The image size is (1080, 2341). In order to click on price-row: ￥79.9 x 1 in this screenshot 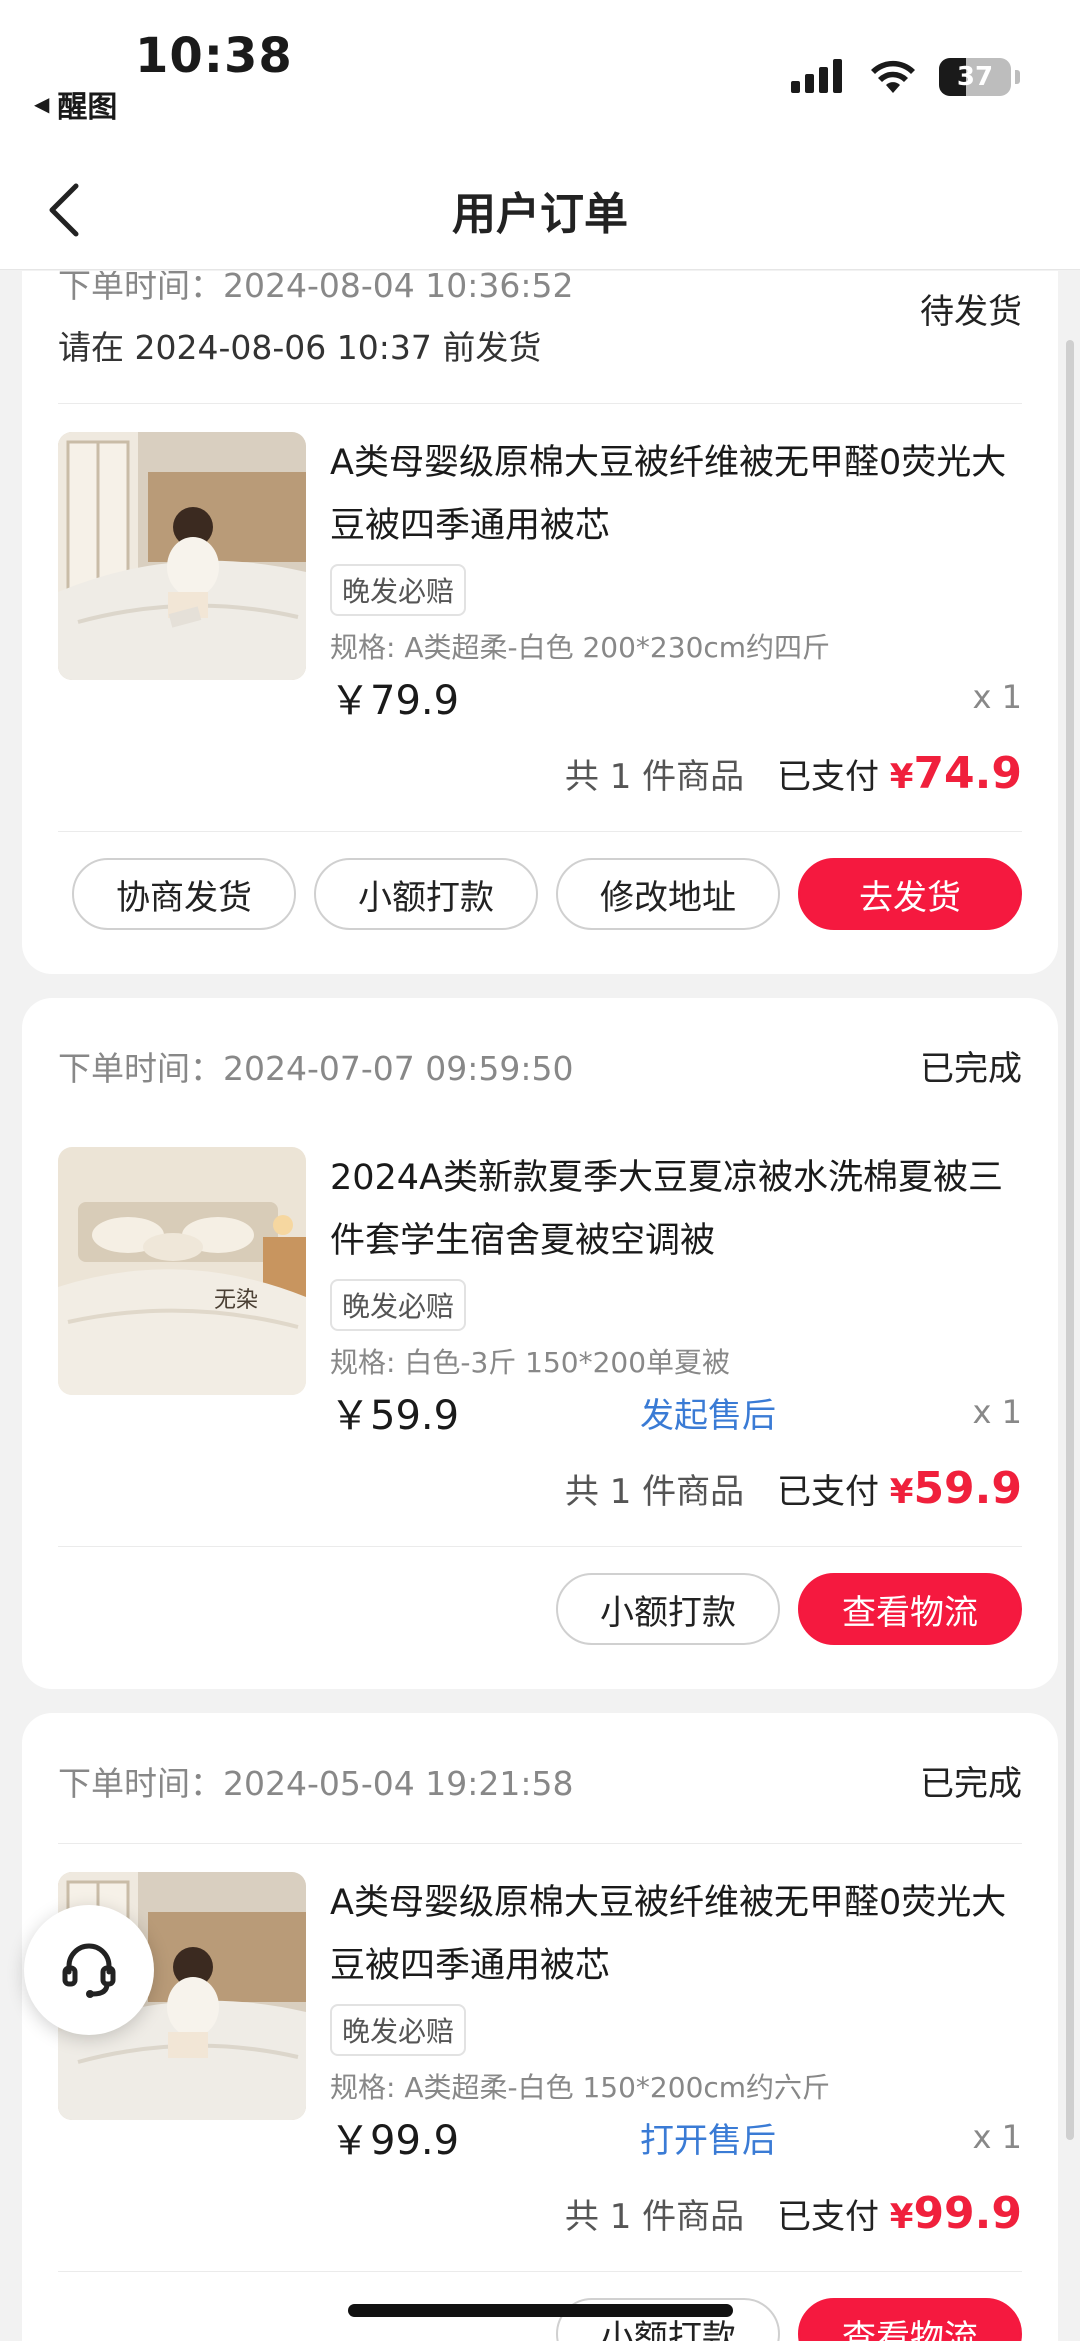, I will do `click(676, 697)`.